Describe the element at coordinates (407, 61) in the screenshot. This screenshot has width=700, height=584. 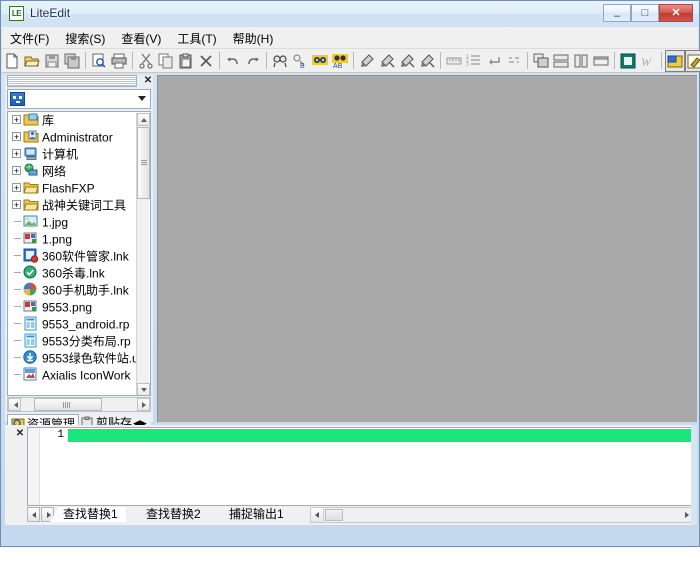
I see `bookmark-prev-button` at that location.